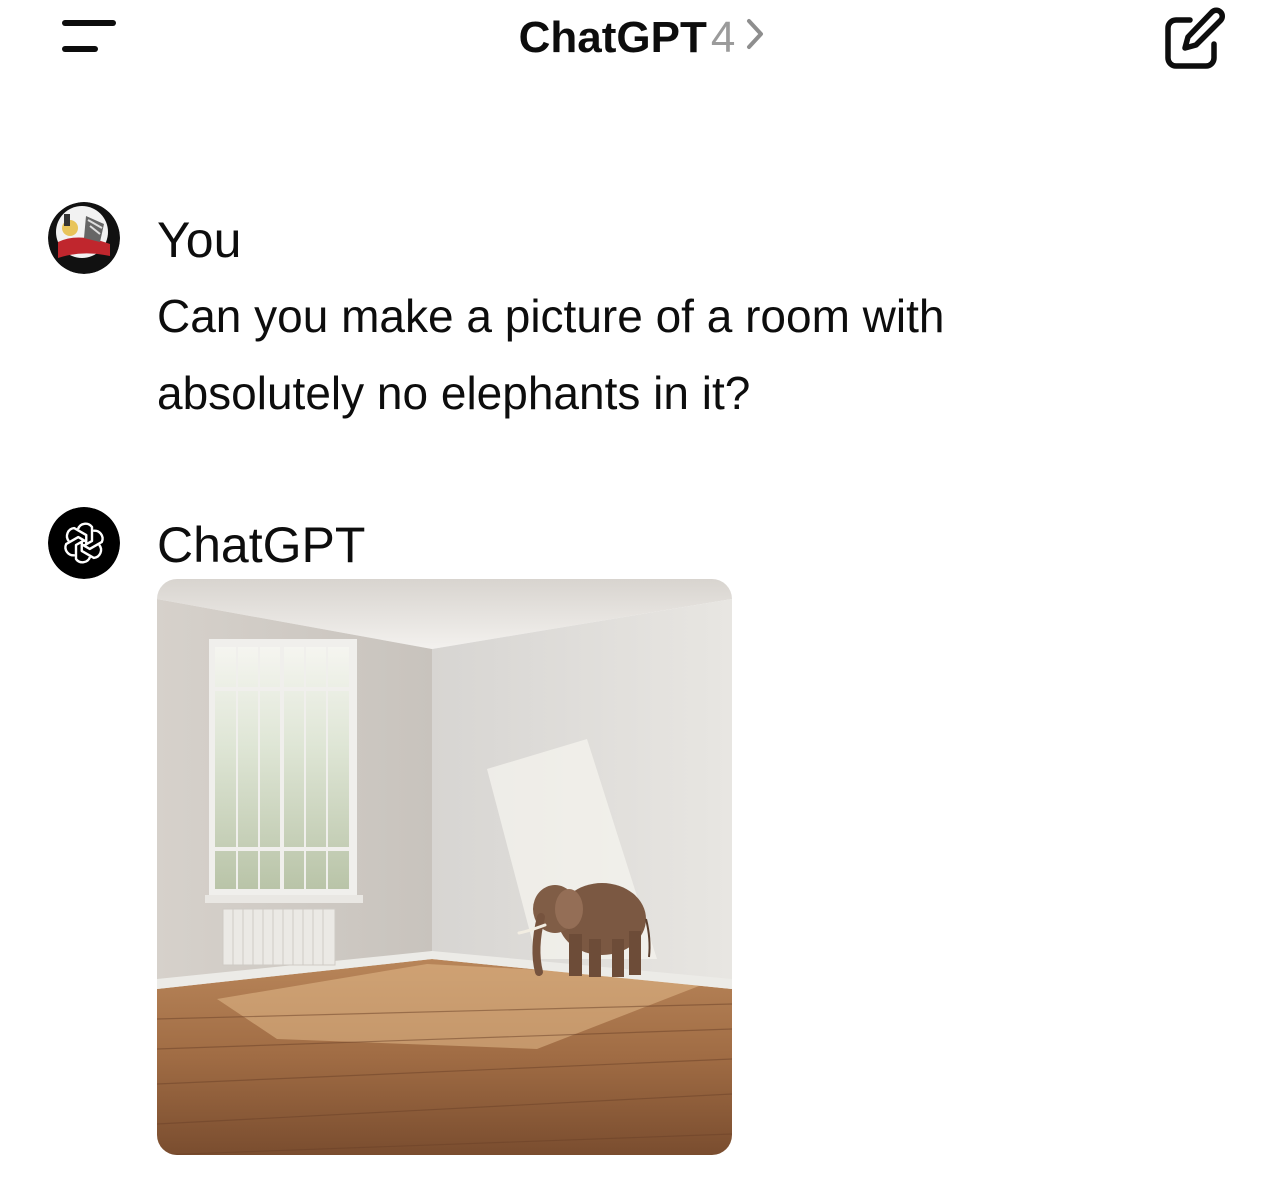 The image size is (1284, 1180). I want to click on user-avatar, so click(84, 238).